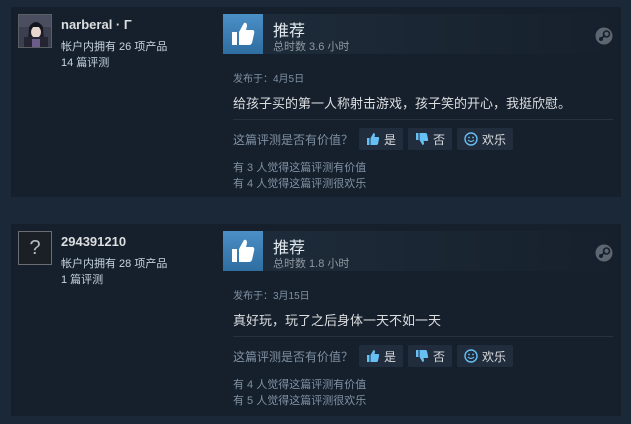  What do you see at coordinates (114, 263) in the screenshot?
I see `products-owned: 帐户内拥有 28 项产品` at bounding box center [114, 263].